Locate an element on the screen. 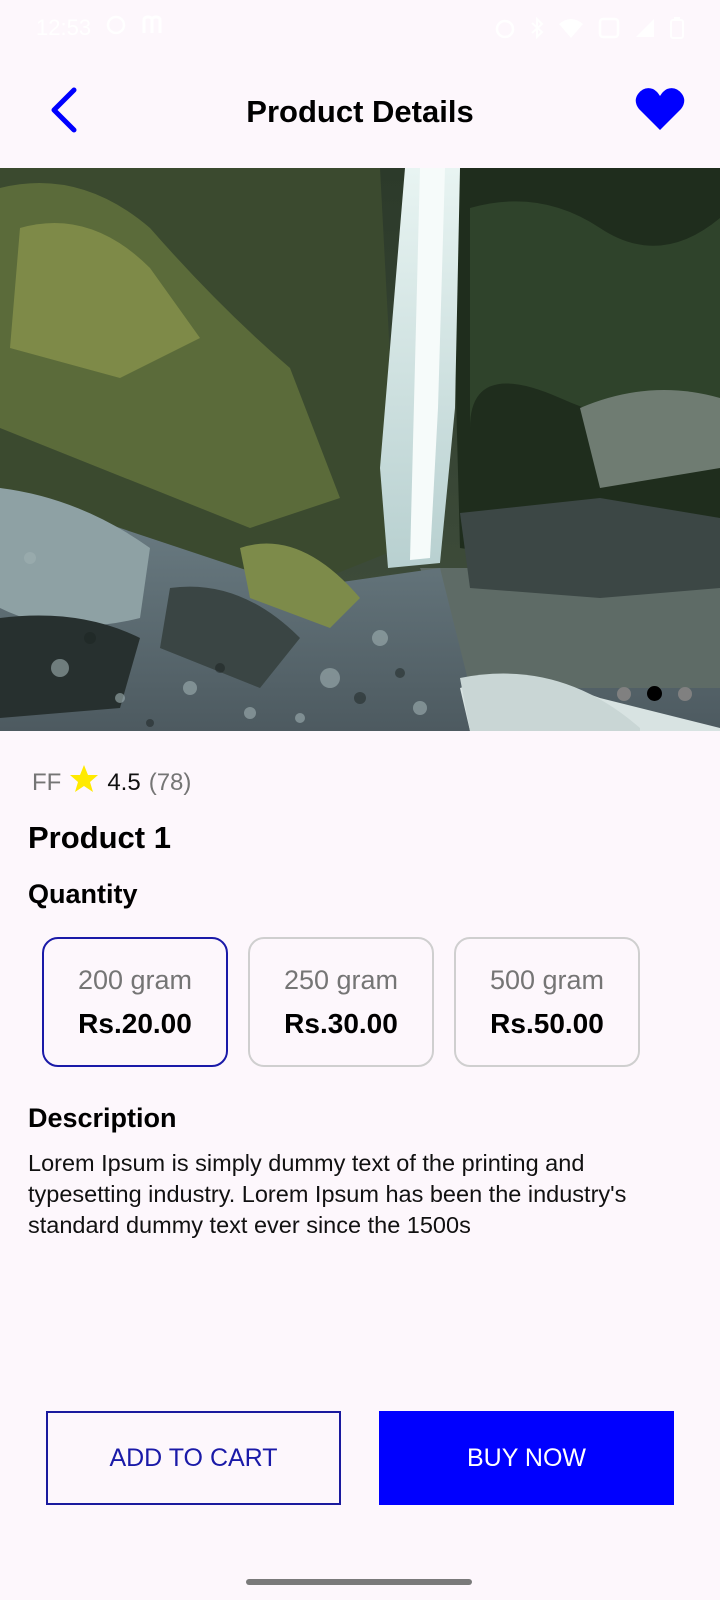  home-indicator is located at coordinates (359, 1582).